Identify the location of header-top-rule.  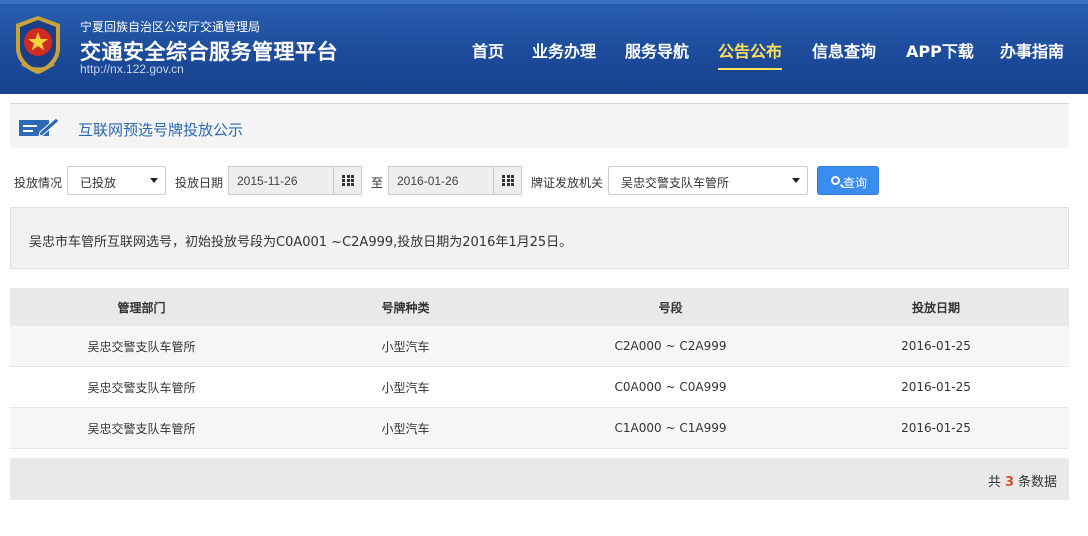
(544, 2).